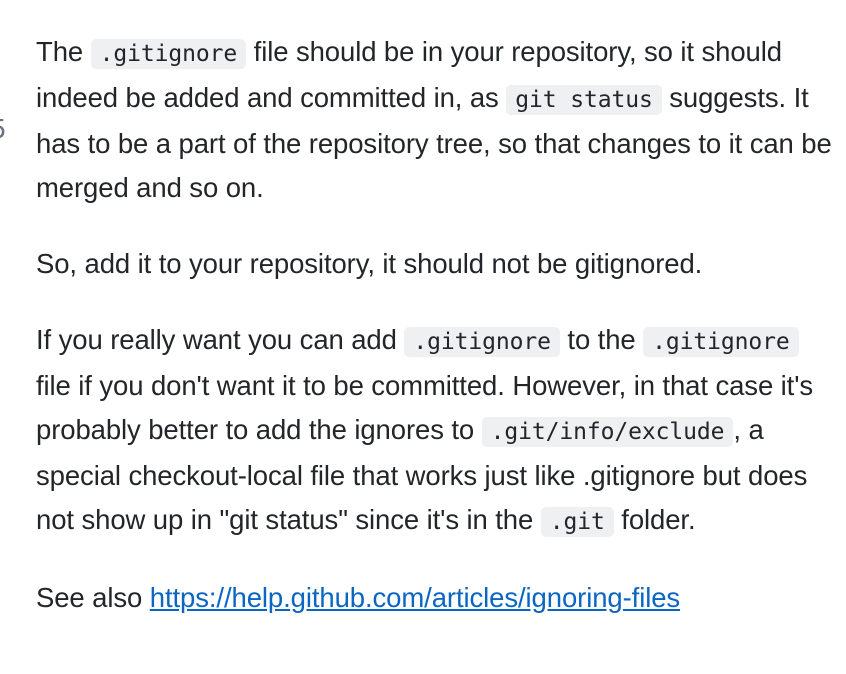 This screenshot has height=674, width=846. What do you see at coordinates (584, 100) in the screenshot?
I see `inline-code: git status` at bounding box center [584, 100].